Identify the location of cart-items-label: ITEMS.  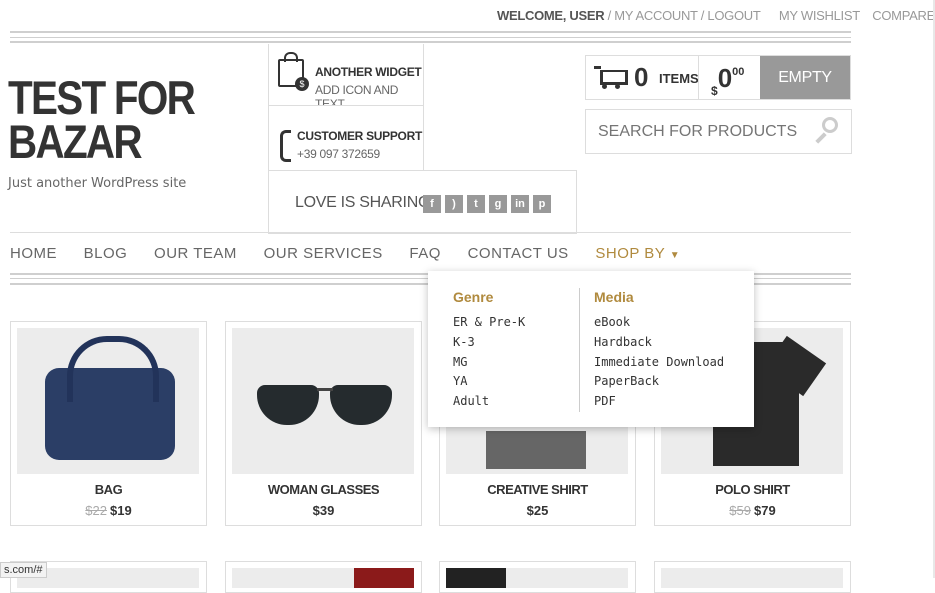
(679, 78).